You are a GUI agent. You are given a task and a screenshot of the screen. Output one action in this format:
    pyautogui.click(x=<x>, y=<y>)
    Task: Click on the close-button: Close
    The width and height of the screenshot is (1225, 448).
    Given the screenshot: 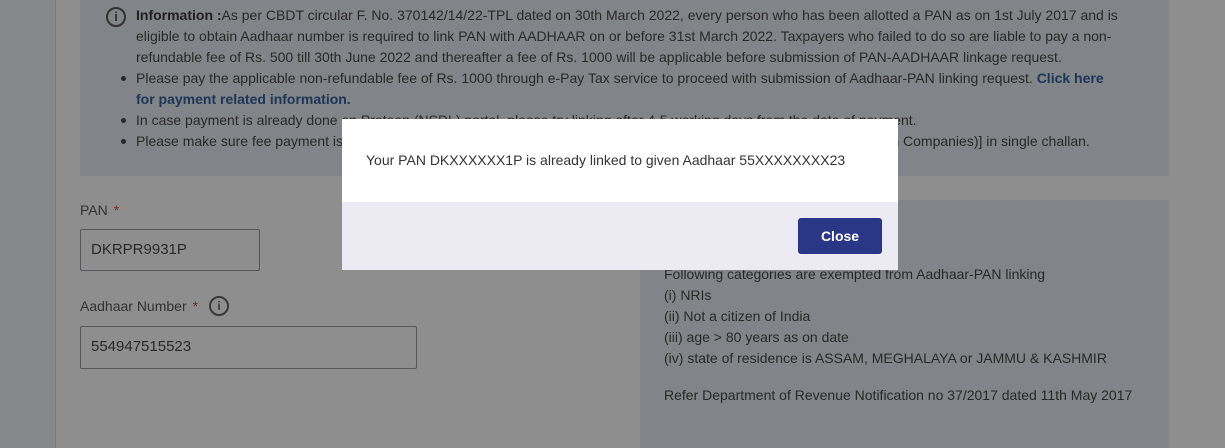 What is the action you would take?
    pyautogui.click(x=840, y=236)
    